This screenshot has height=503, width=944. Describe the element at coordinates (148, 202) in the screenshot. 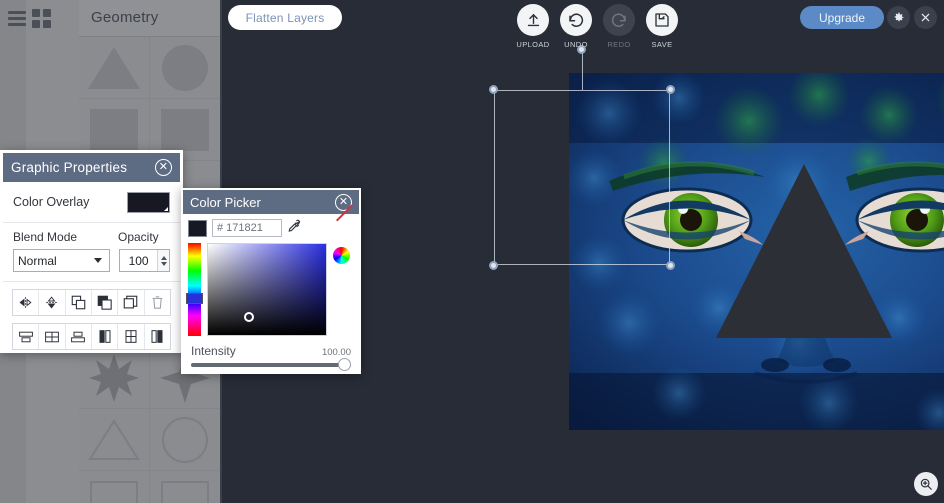

I see `color-overlay-swatch` at that location.